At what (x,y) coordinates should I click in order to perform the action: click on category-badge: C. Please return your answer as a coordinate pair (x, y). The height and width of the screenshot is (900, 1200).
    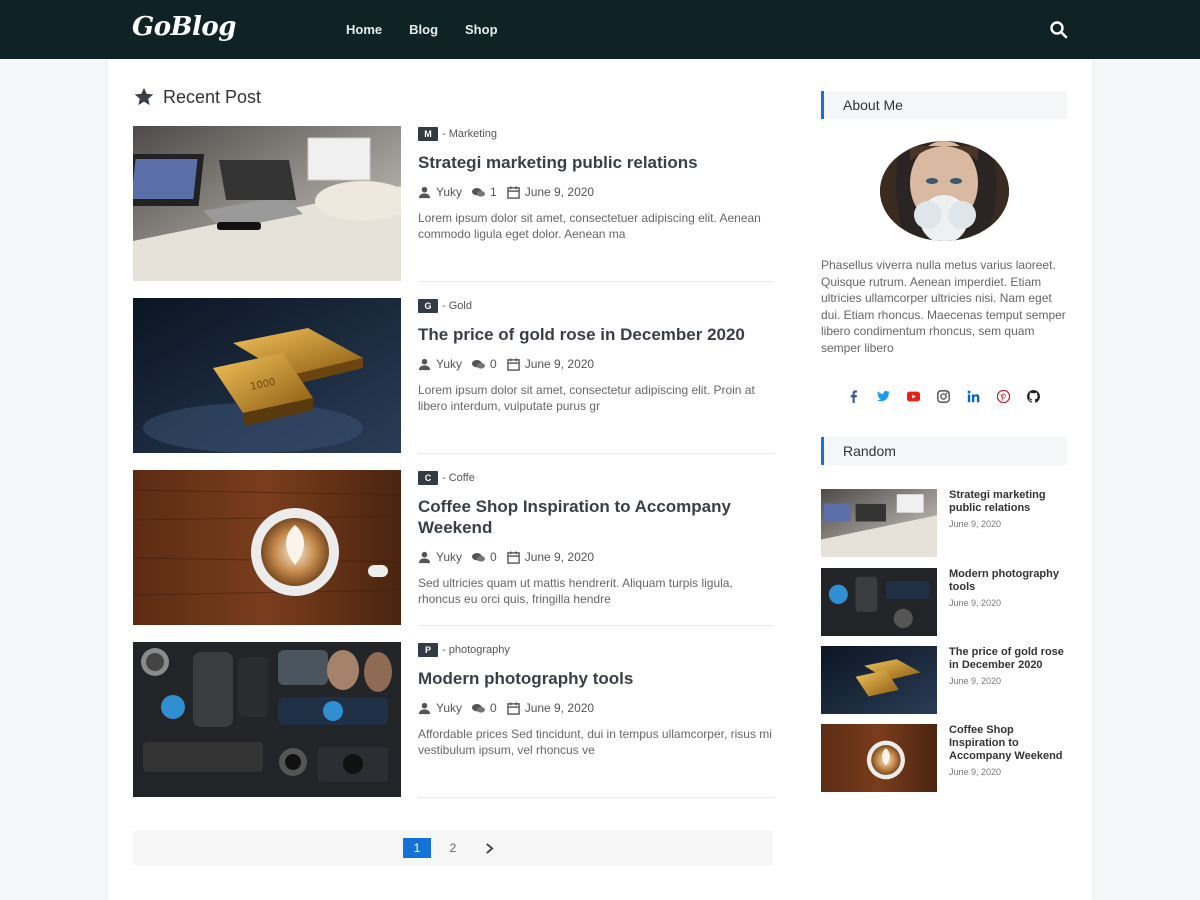
    Looking at the image, I should click on (428, 478).